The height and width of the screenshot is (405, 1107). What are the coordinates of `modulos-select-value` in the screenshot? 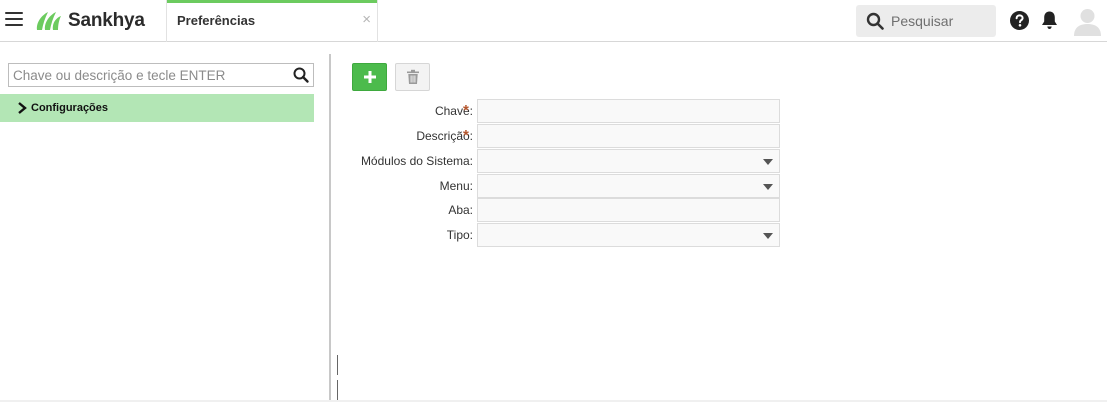 It's located at (628, 161).